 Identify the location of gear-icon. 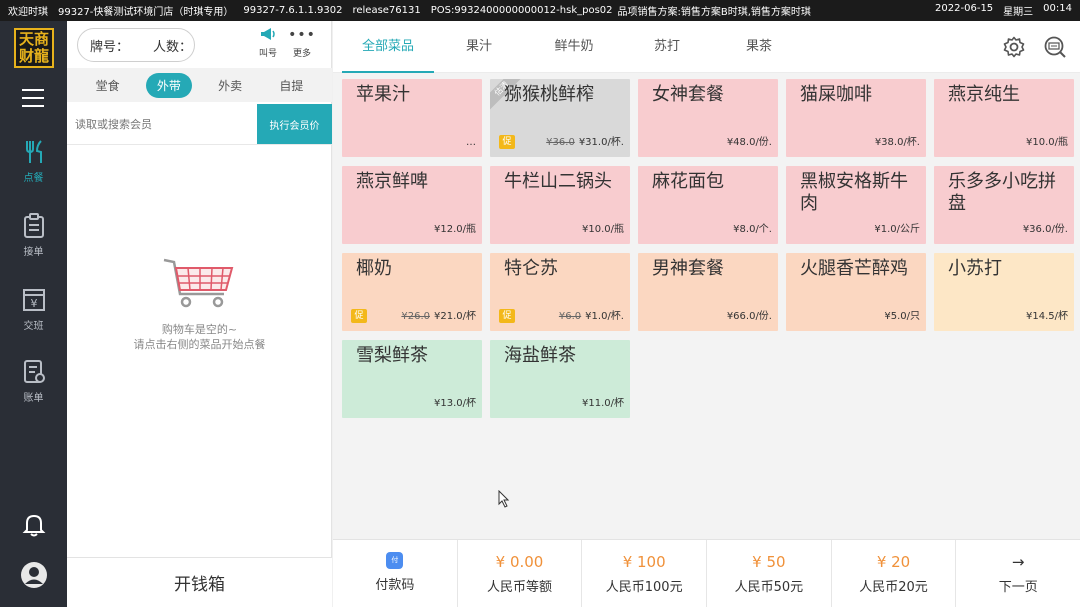
(1014, 47).